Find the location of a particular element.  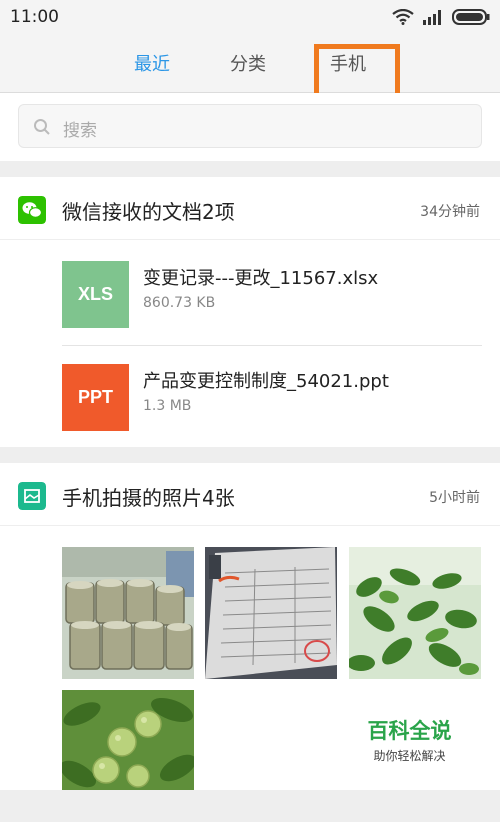

file-size: 1.3 MB is located at coordinates (167, 406).